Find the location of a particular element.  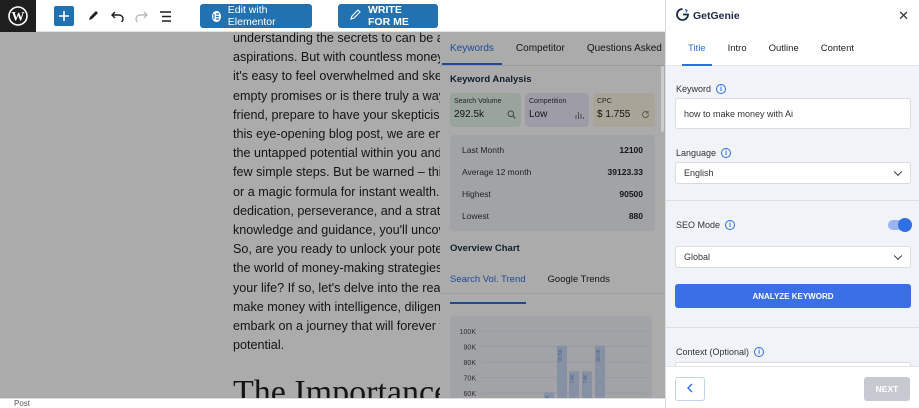

chart-y-tick-label: 60K is located at coordinates (470, 394).